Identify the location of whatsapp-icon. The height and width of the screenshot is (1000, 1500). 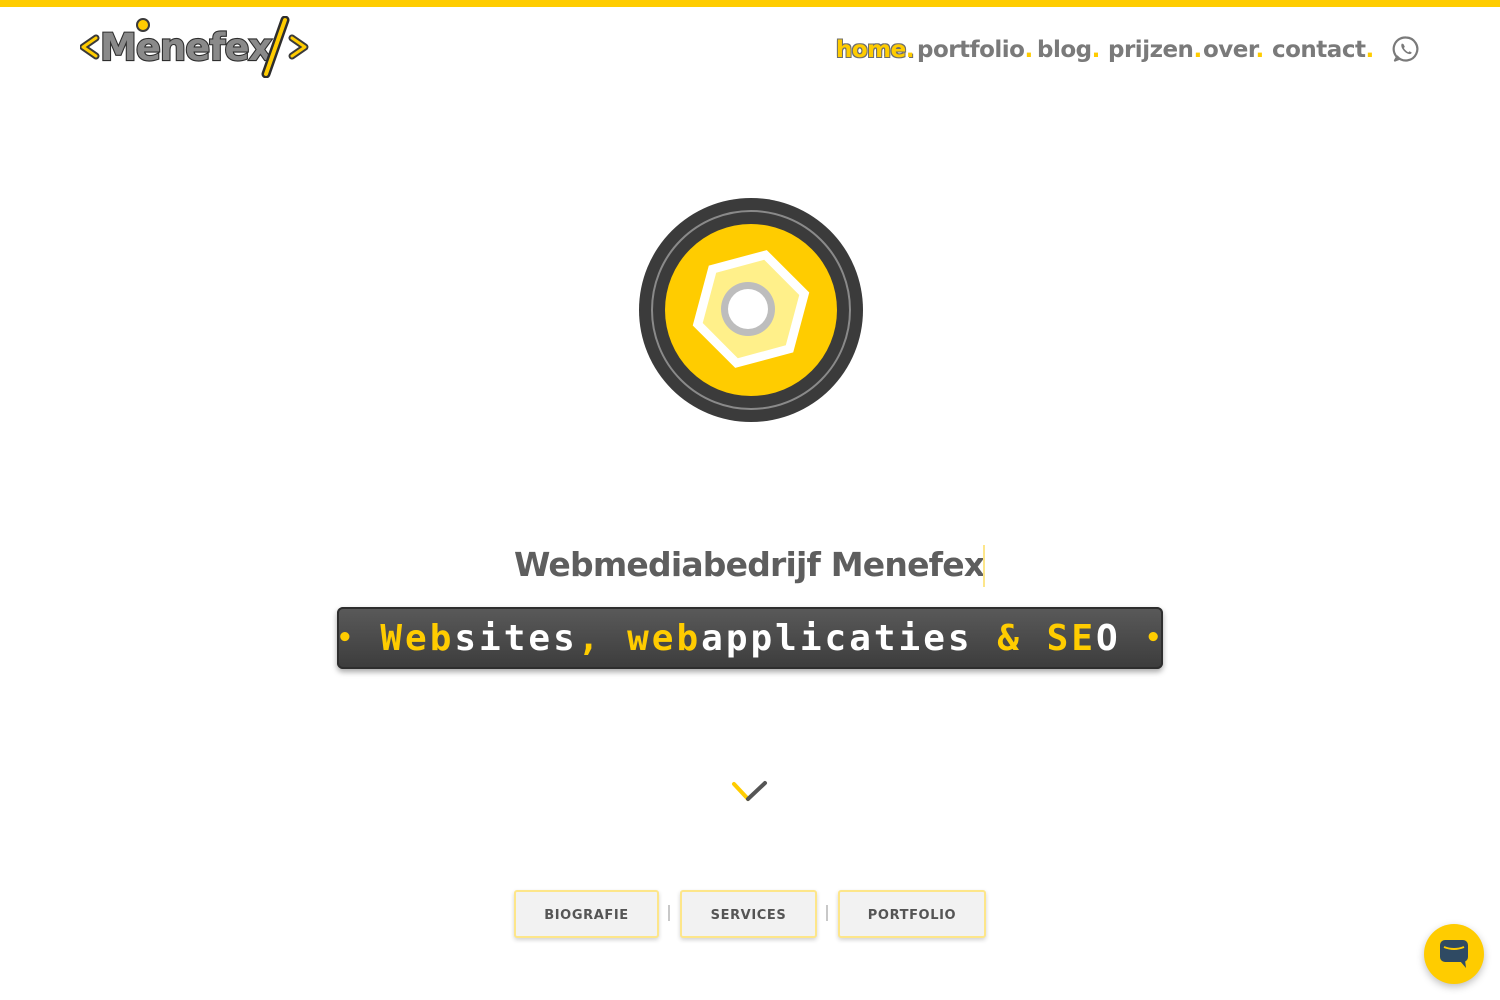
(1406, 49).